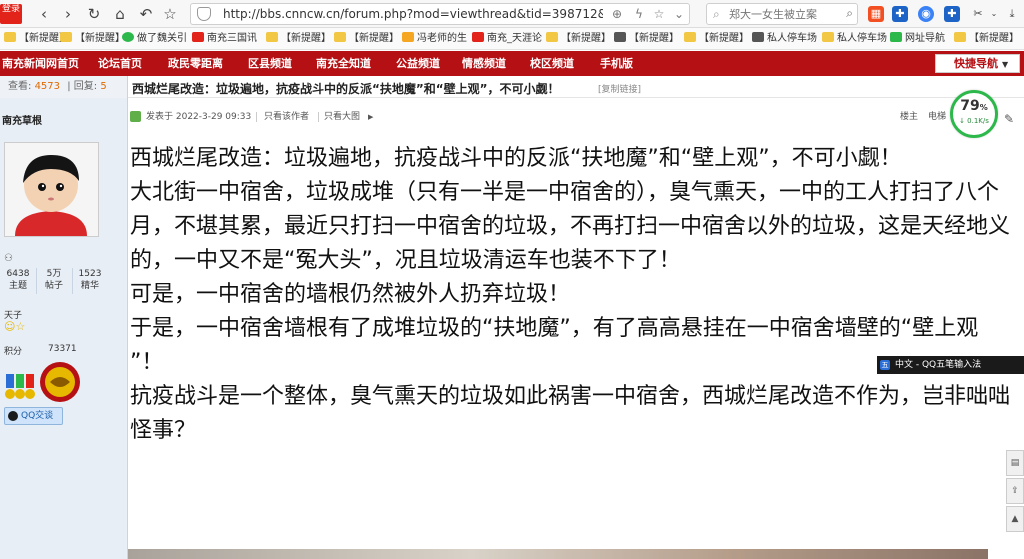  What do you see at coordinates (950, 365) in the screenshot?
I see `ime-toolbar: 五 中文 - QQ五笔输入法` at bounding box center [950, 365].